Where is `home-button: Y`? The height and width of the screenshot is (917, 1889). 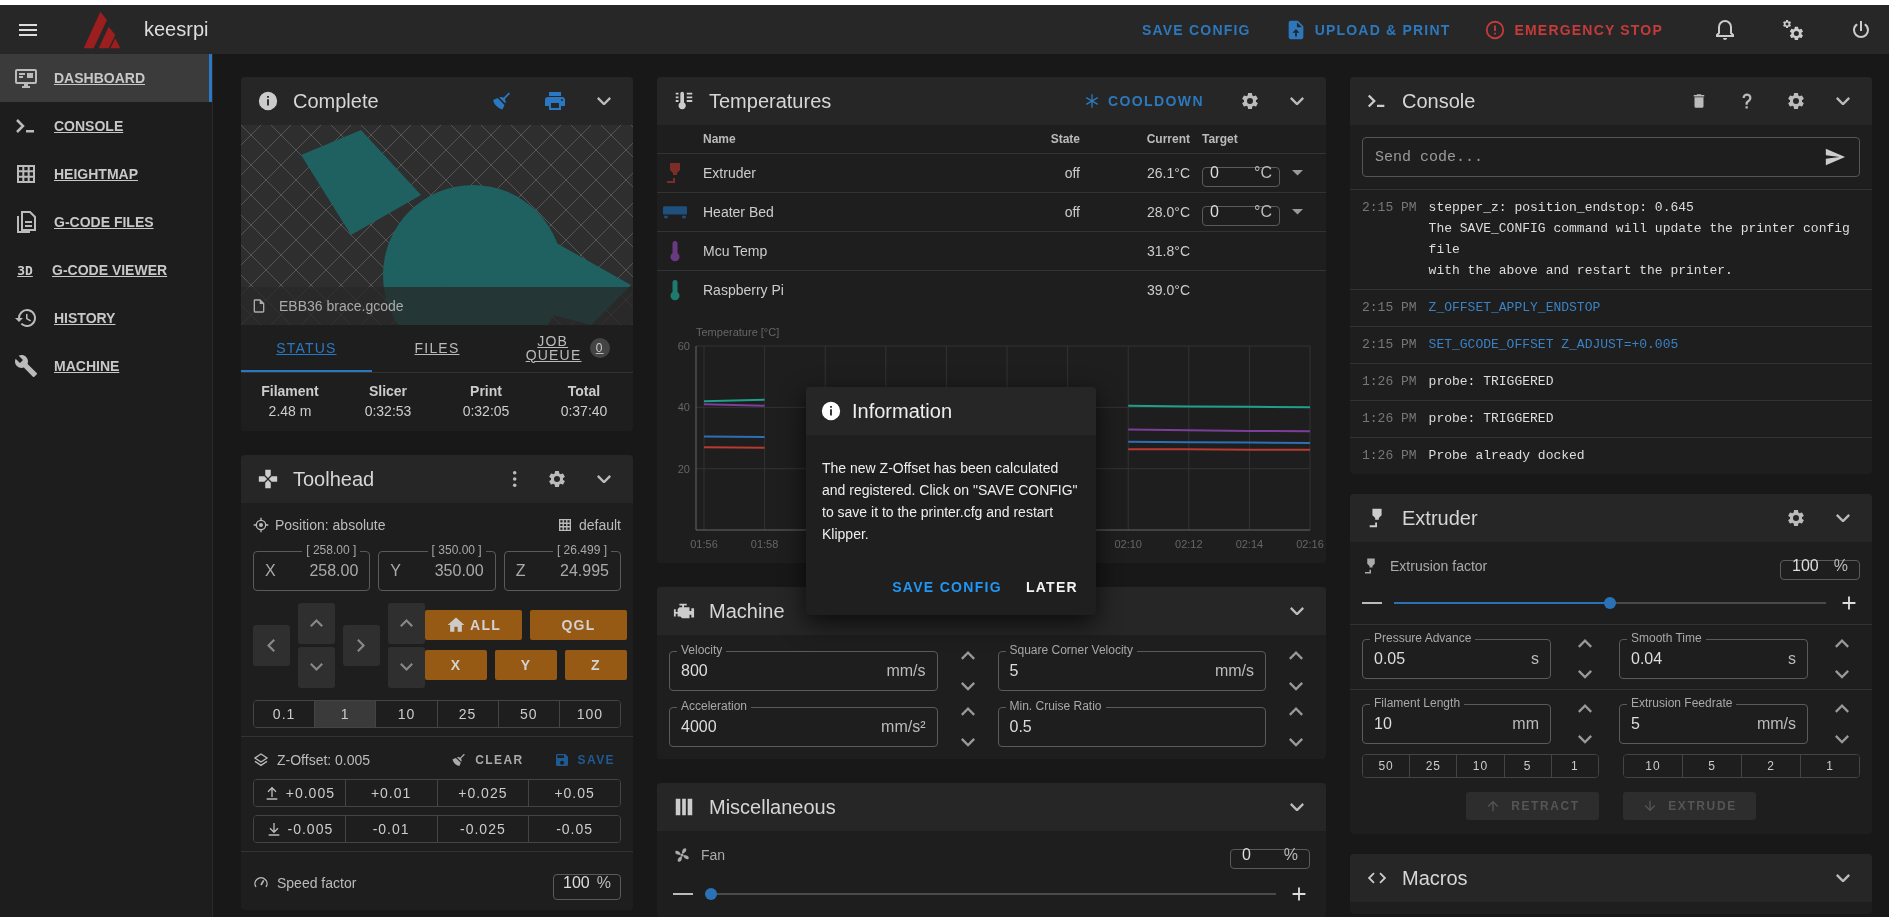 home-button: Y is located at coordinates (526, 665).